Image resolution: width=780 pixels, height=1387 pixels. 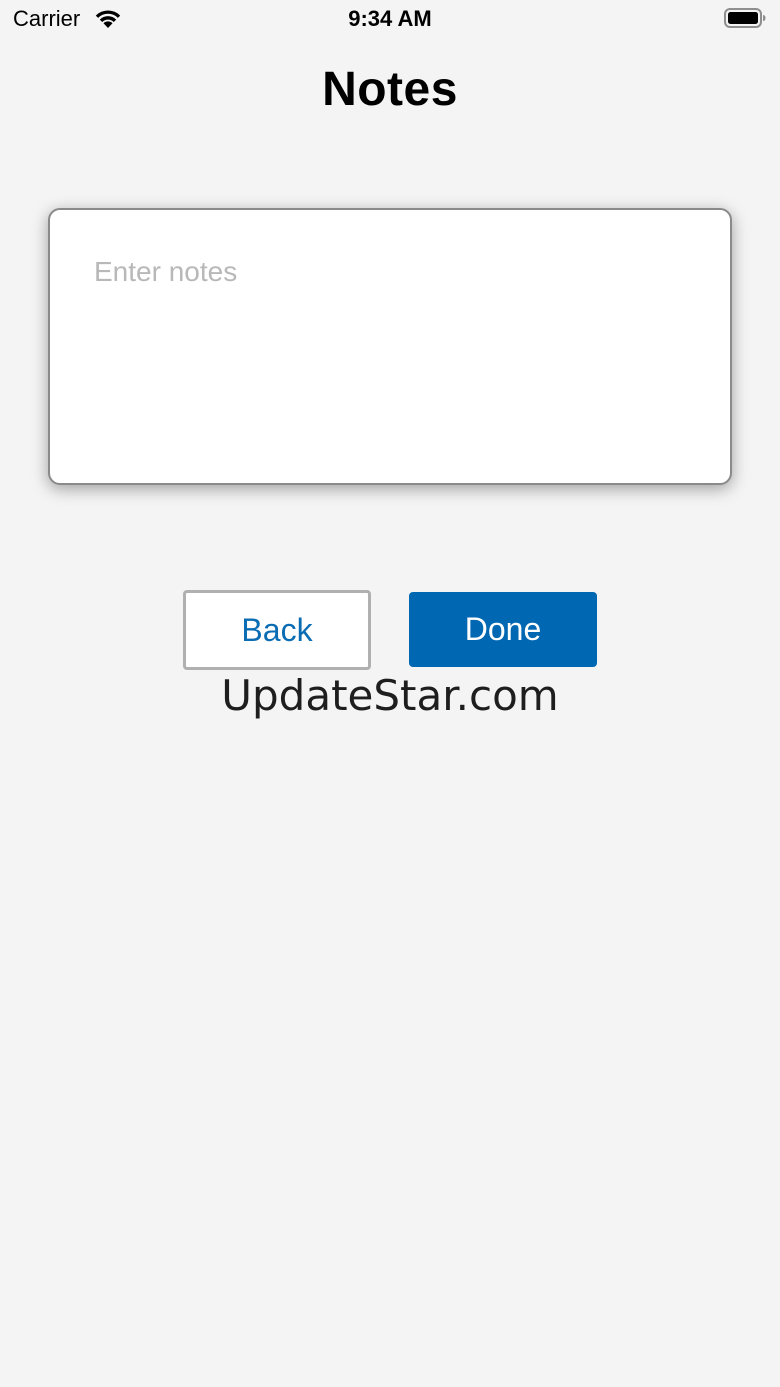 I want to click on done-button: Done, so click(x=503, y=629).